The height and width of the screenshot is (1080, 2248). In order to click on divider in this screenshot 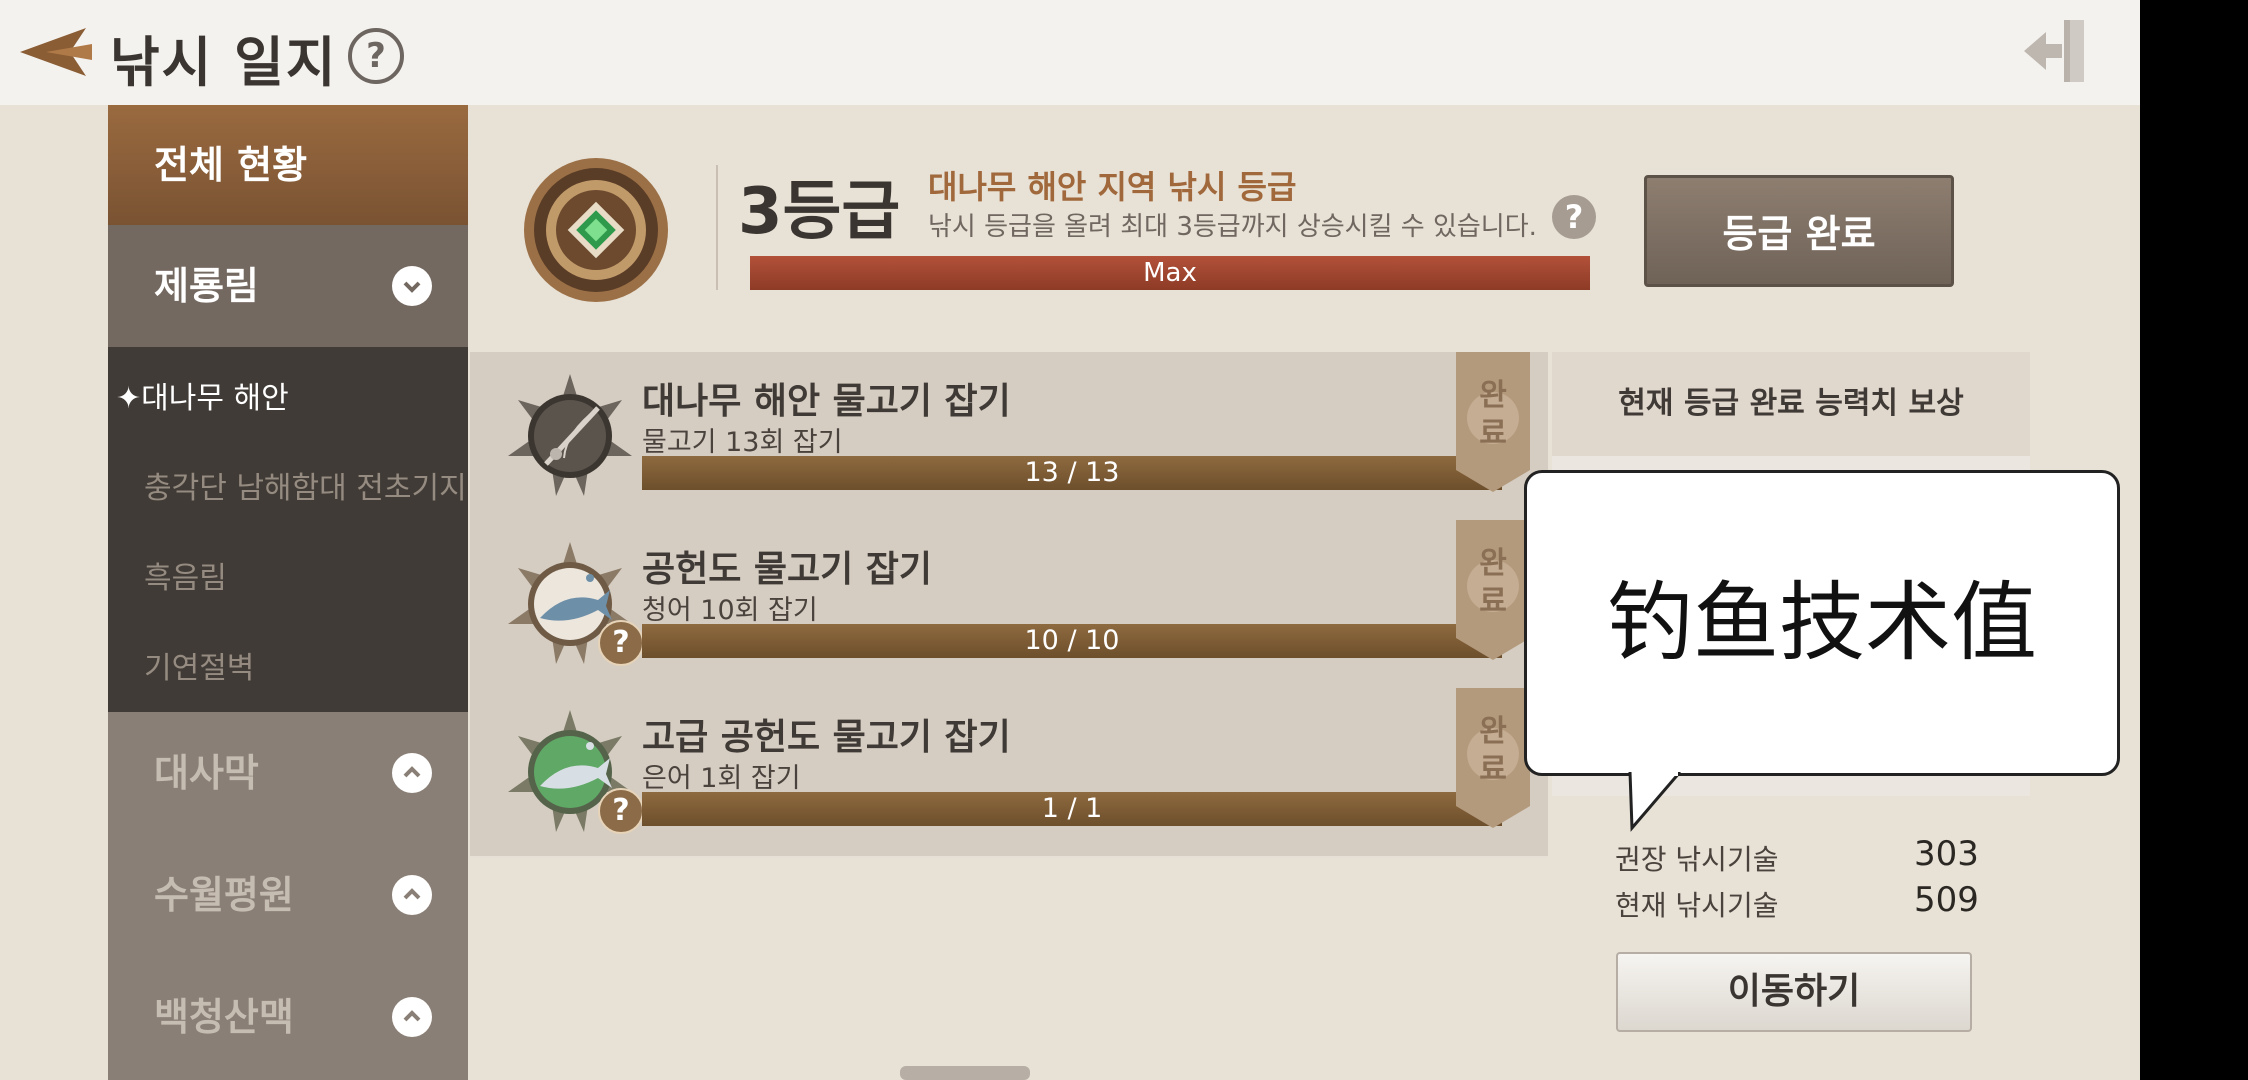, I will do `click(717, 227)`.